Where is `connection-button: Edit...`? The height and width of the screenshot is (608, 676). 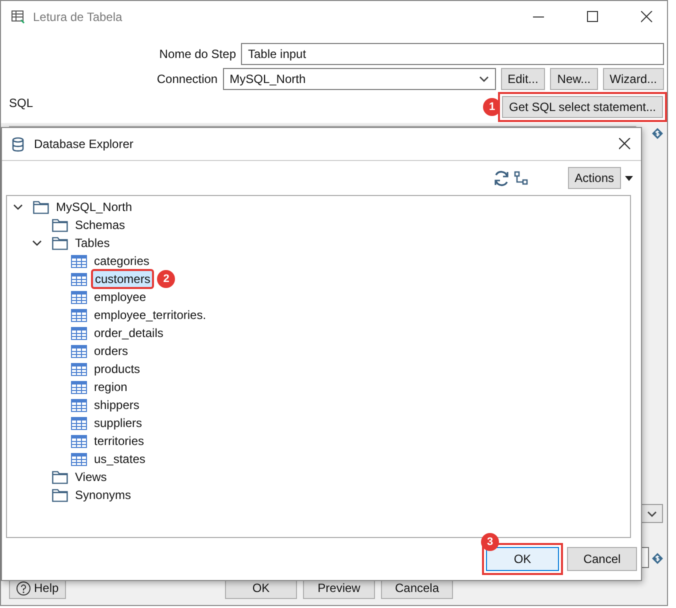 connection-button: Edit... is located at coordinates (523, 79).